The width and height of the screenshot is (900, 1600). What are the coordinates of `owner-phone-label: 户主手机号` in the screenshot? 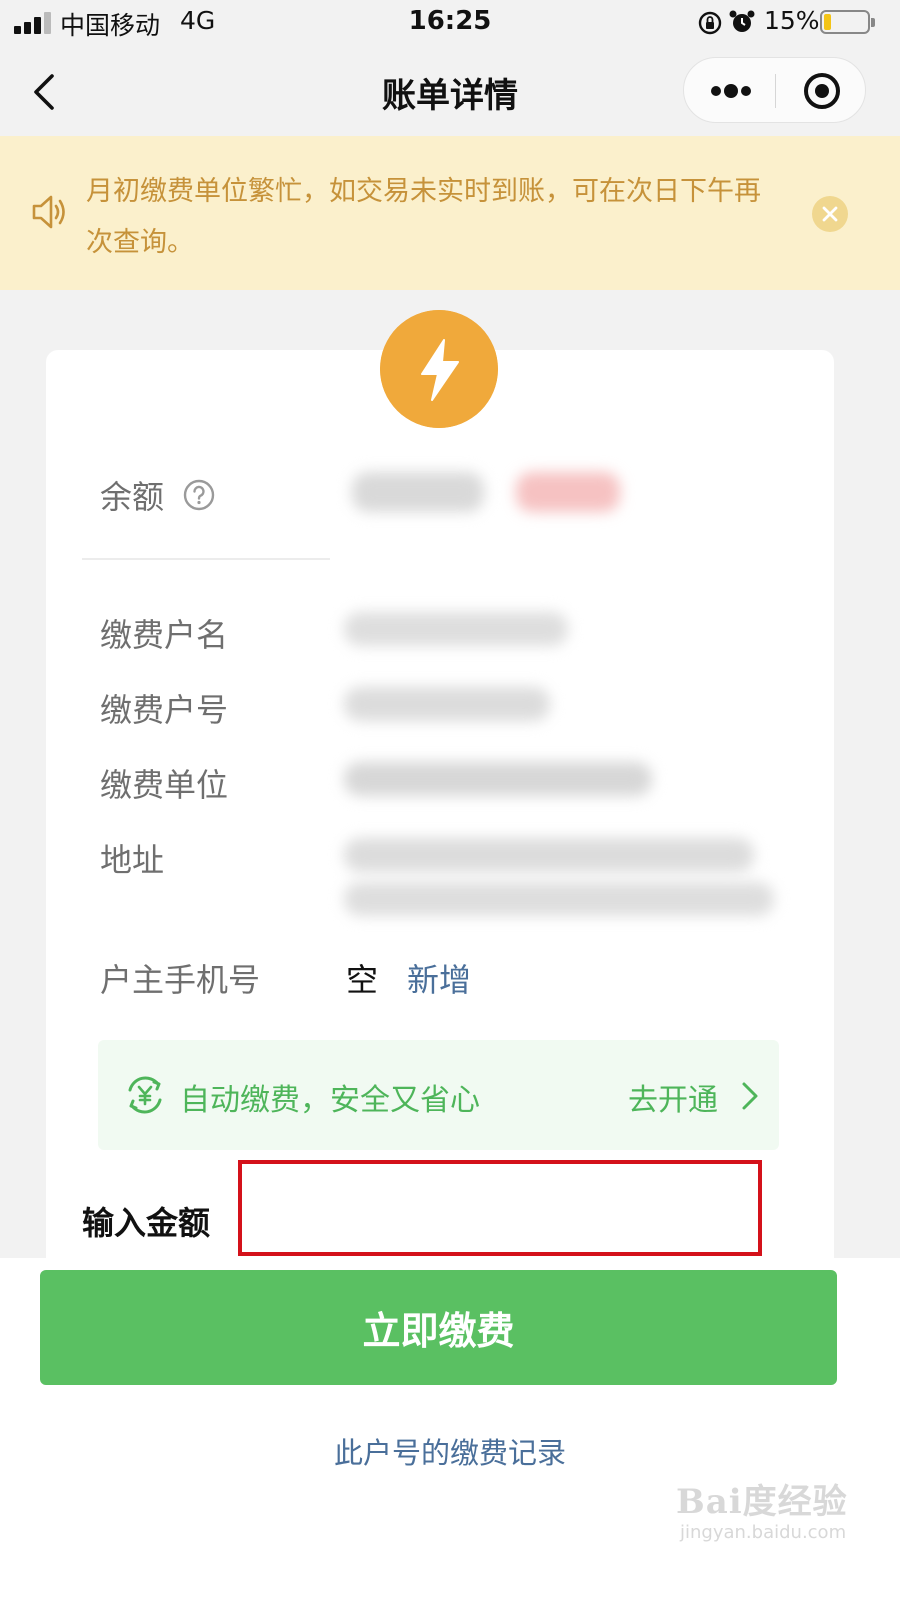 It's located at (180, 980).